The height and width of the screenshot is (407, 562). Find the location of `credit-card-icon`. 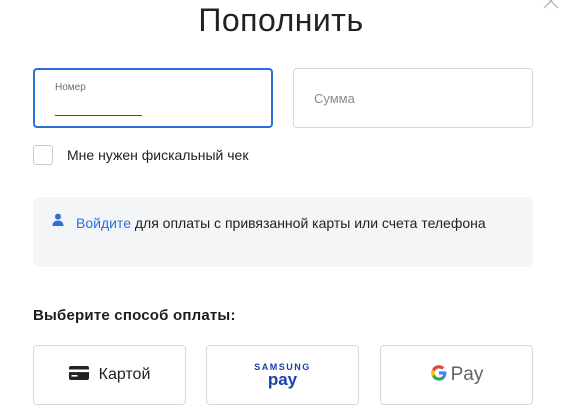

credit-card-icon is located at coordinates (78, 375).